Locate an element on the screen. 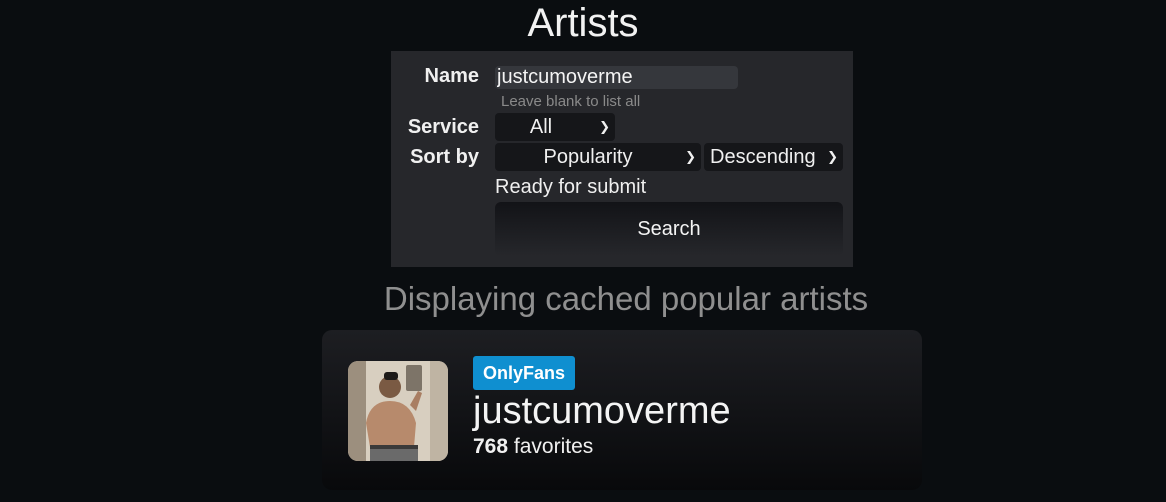 The image size is (1166, 502). sort-by-select: Popularity ❯ is located at coordinates (598, 157).